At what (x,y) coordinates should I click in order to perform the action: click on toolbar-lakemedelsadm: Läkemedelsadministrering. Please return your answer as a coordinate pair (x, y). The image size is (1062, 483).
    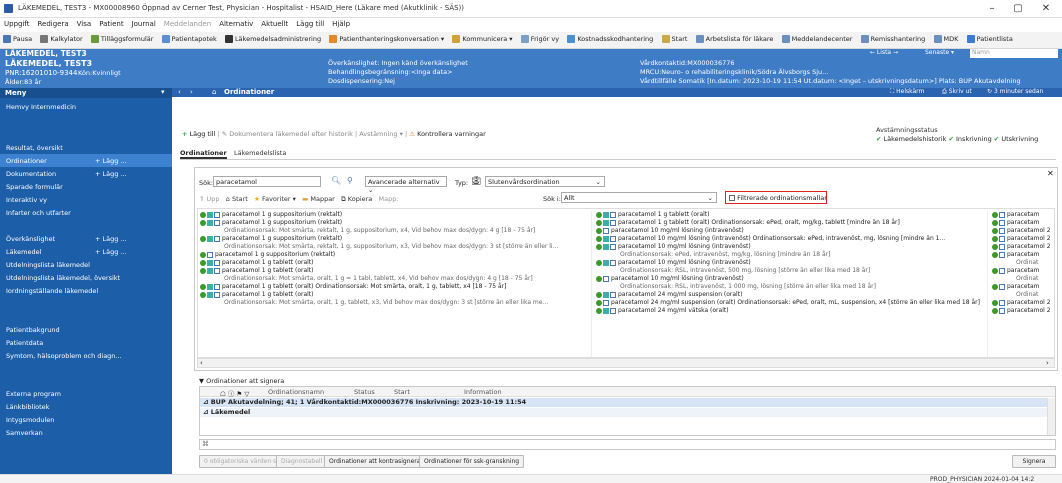
    Looking at the image, I should click on (273, 39).